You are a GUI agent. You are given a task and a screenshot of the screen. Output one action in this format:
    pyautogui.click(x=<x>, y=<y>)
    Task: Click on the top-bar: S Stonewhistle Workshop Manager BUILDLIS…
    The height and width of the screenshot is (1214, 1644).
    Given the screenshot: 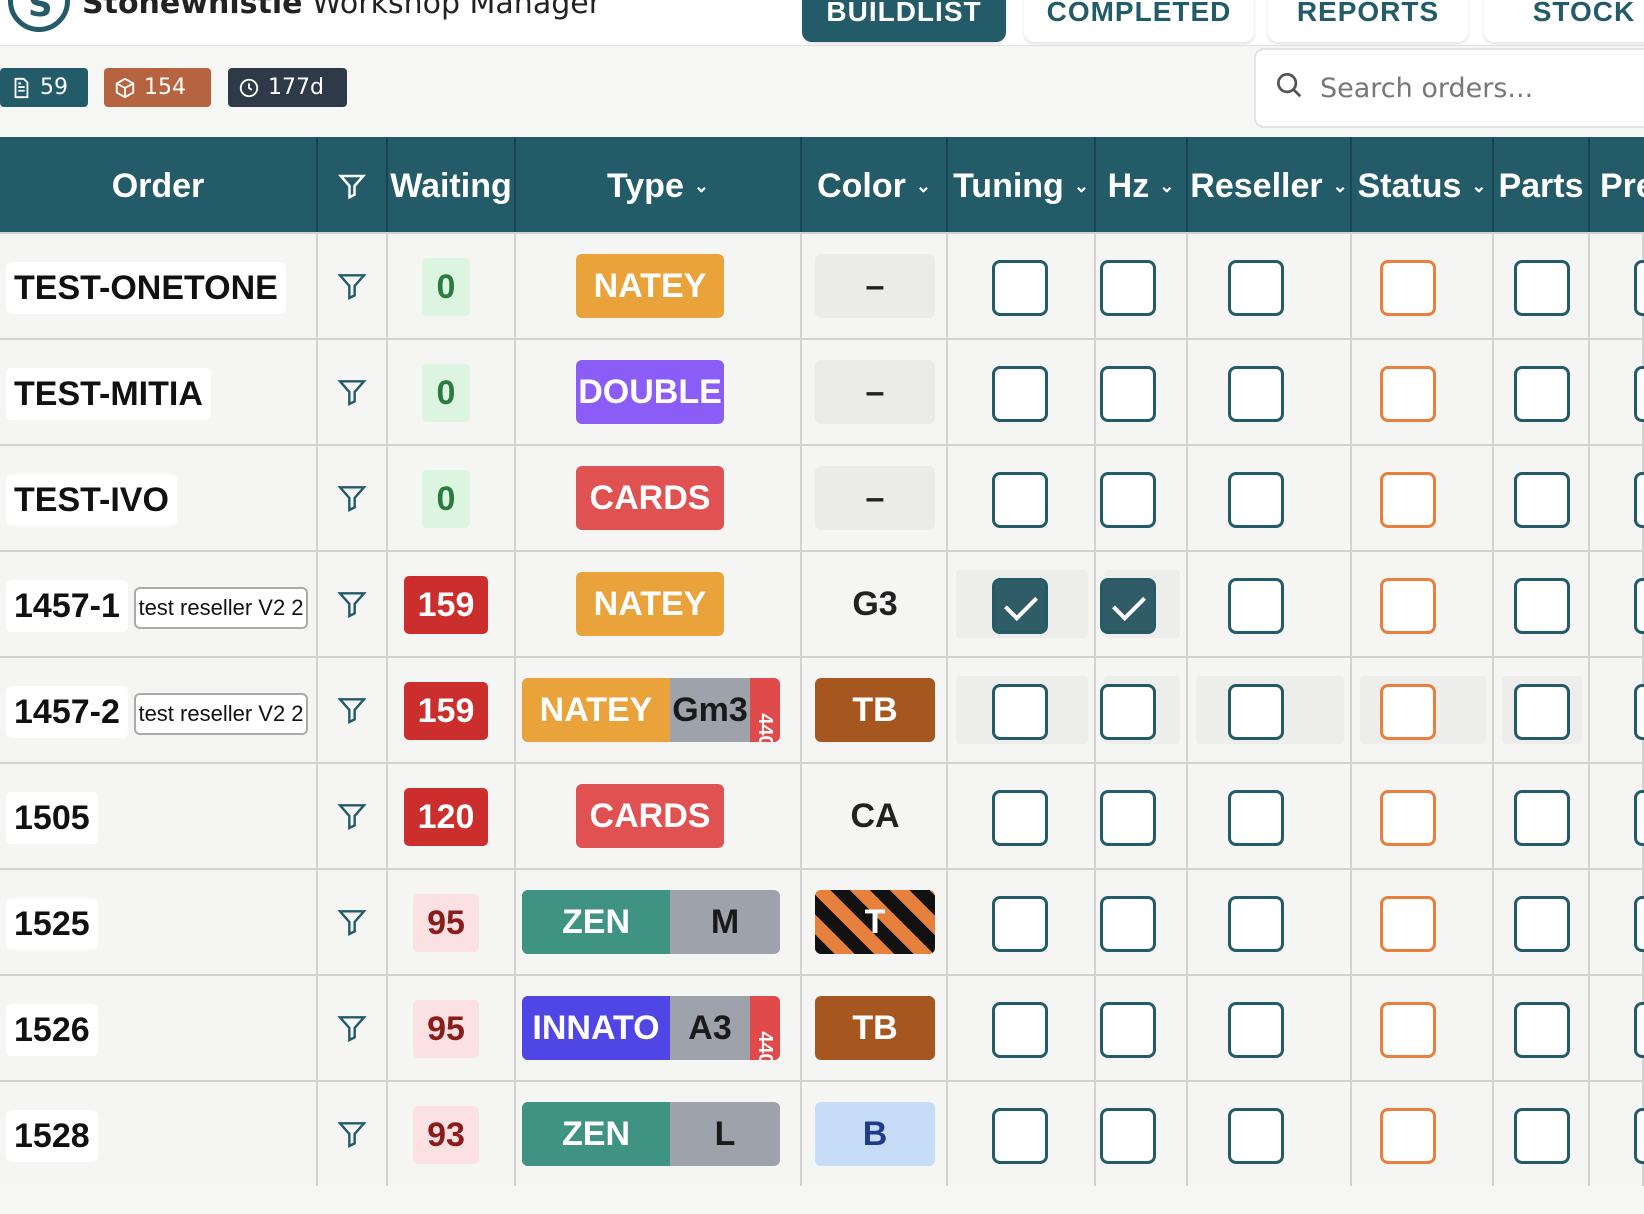 What is the action you would take?
    pyautogui.click(x=822, y=23)
    